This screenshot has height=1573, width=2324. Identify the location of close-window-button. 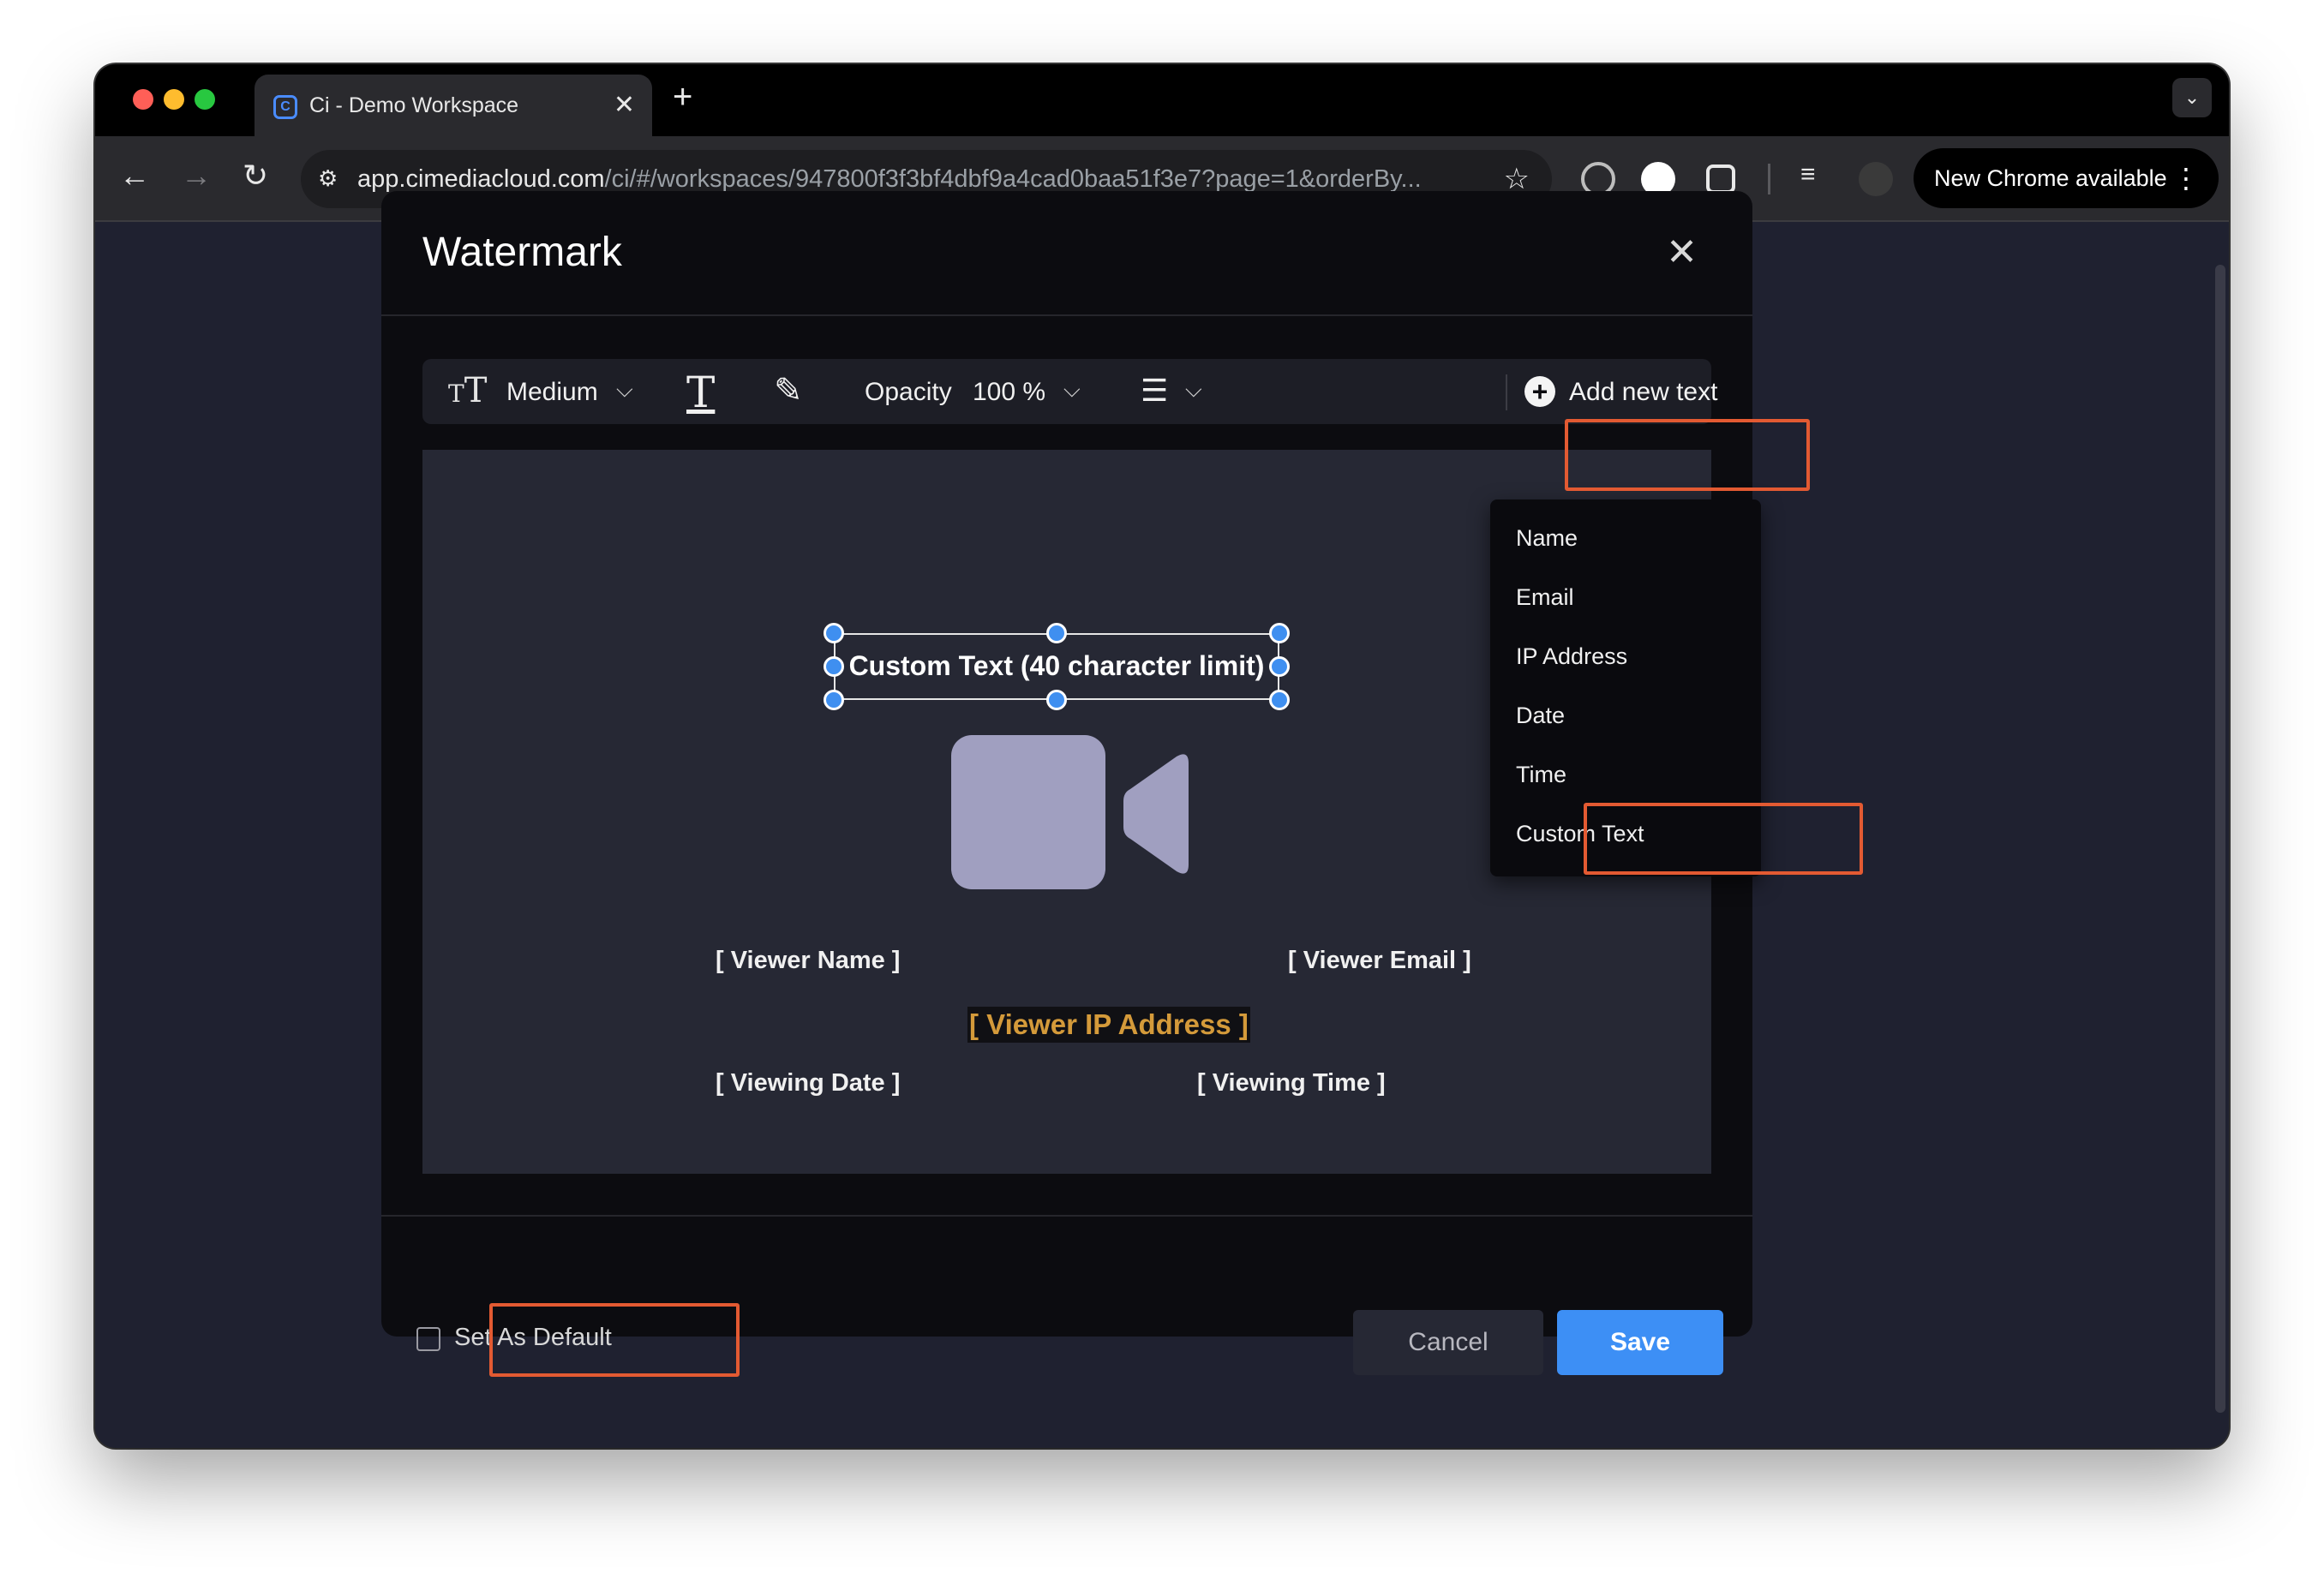
(143, 99).